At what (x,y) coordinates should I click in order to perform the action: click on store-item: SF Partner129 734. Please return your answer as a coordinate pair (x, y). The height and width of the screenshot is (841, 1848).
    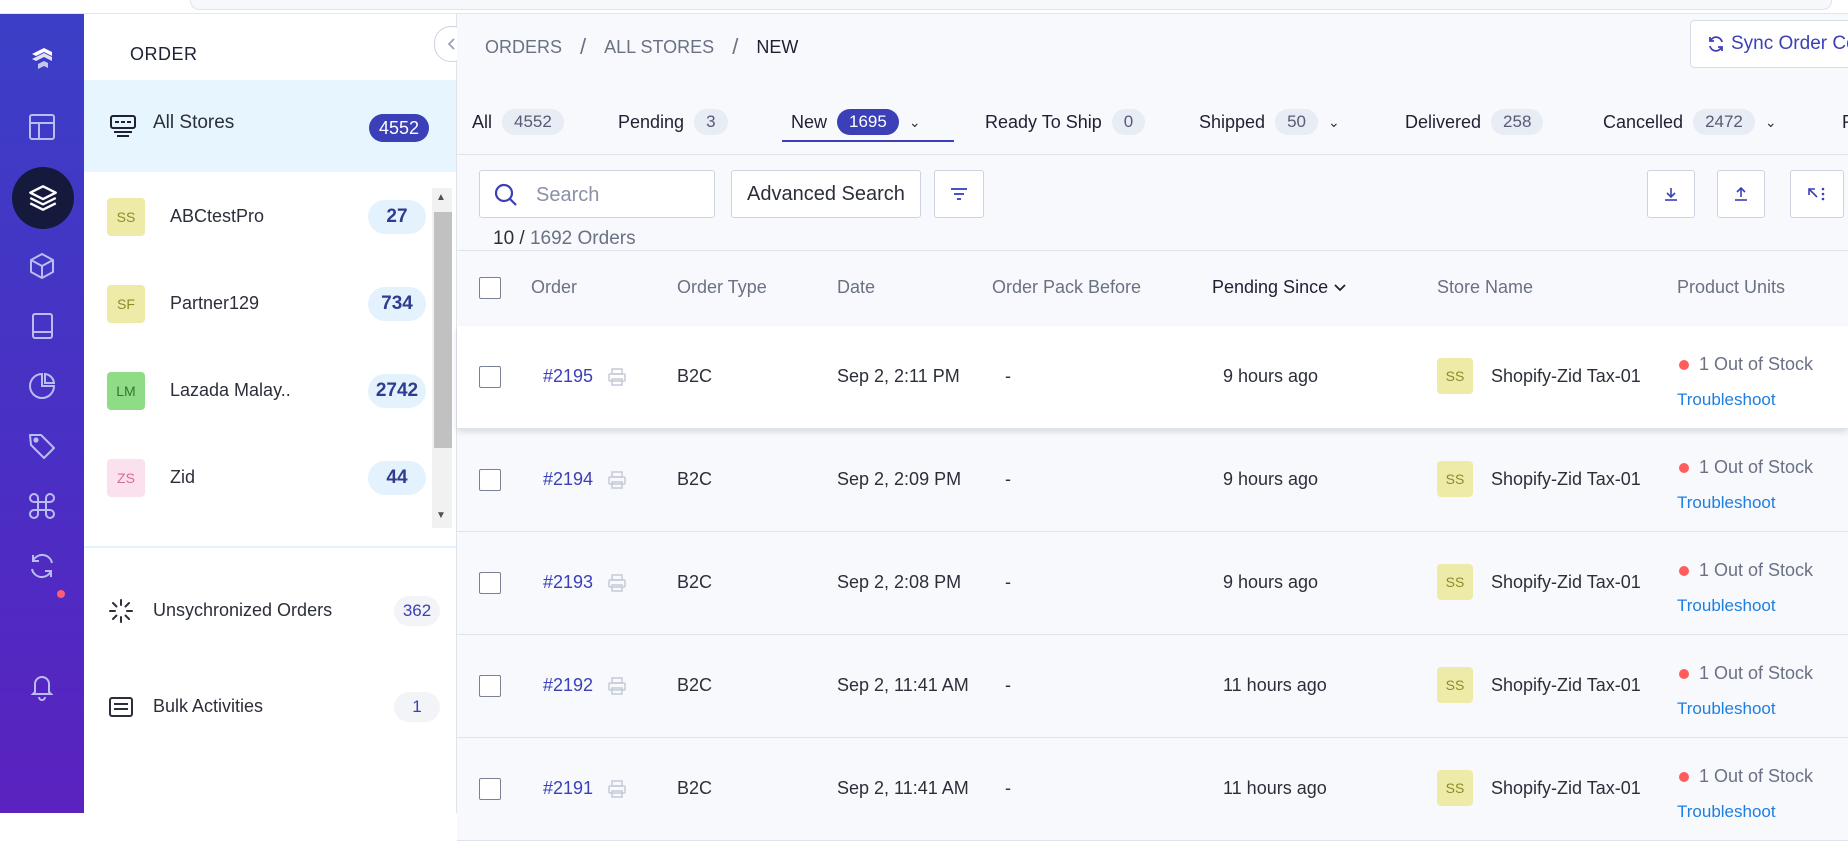
    Looking at the image, I should click on (259, 304).